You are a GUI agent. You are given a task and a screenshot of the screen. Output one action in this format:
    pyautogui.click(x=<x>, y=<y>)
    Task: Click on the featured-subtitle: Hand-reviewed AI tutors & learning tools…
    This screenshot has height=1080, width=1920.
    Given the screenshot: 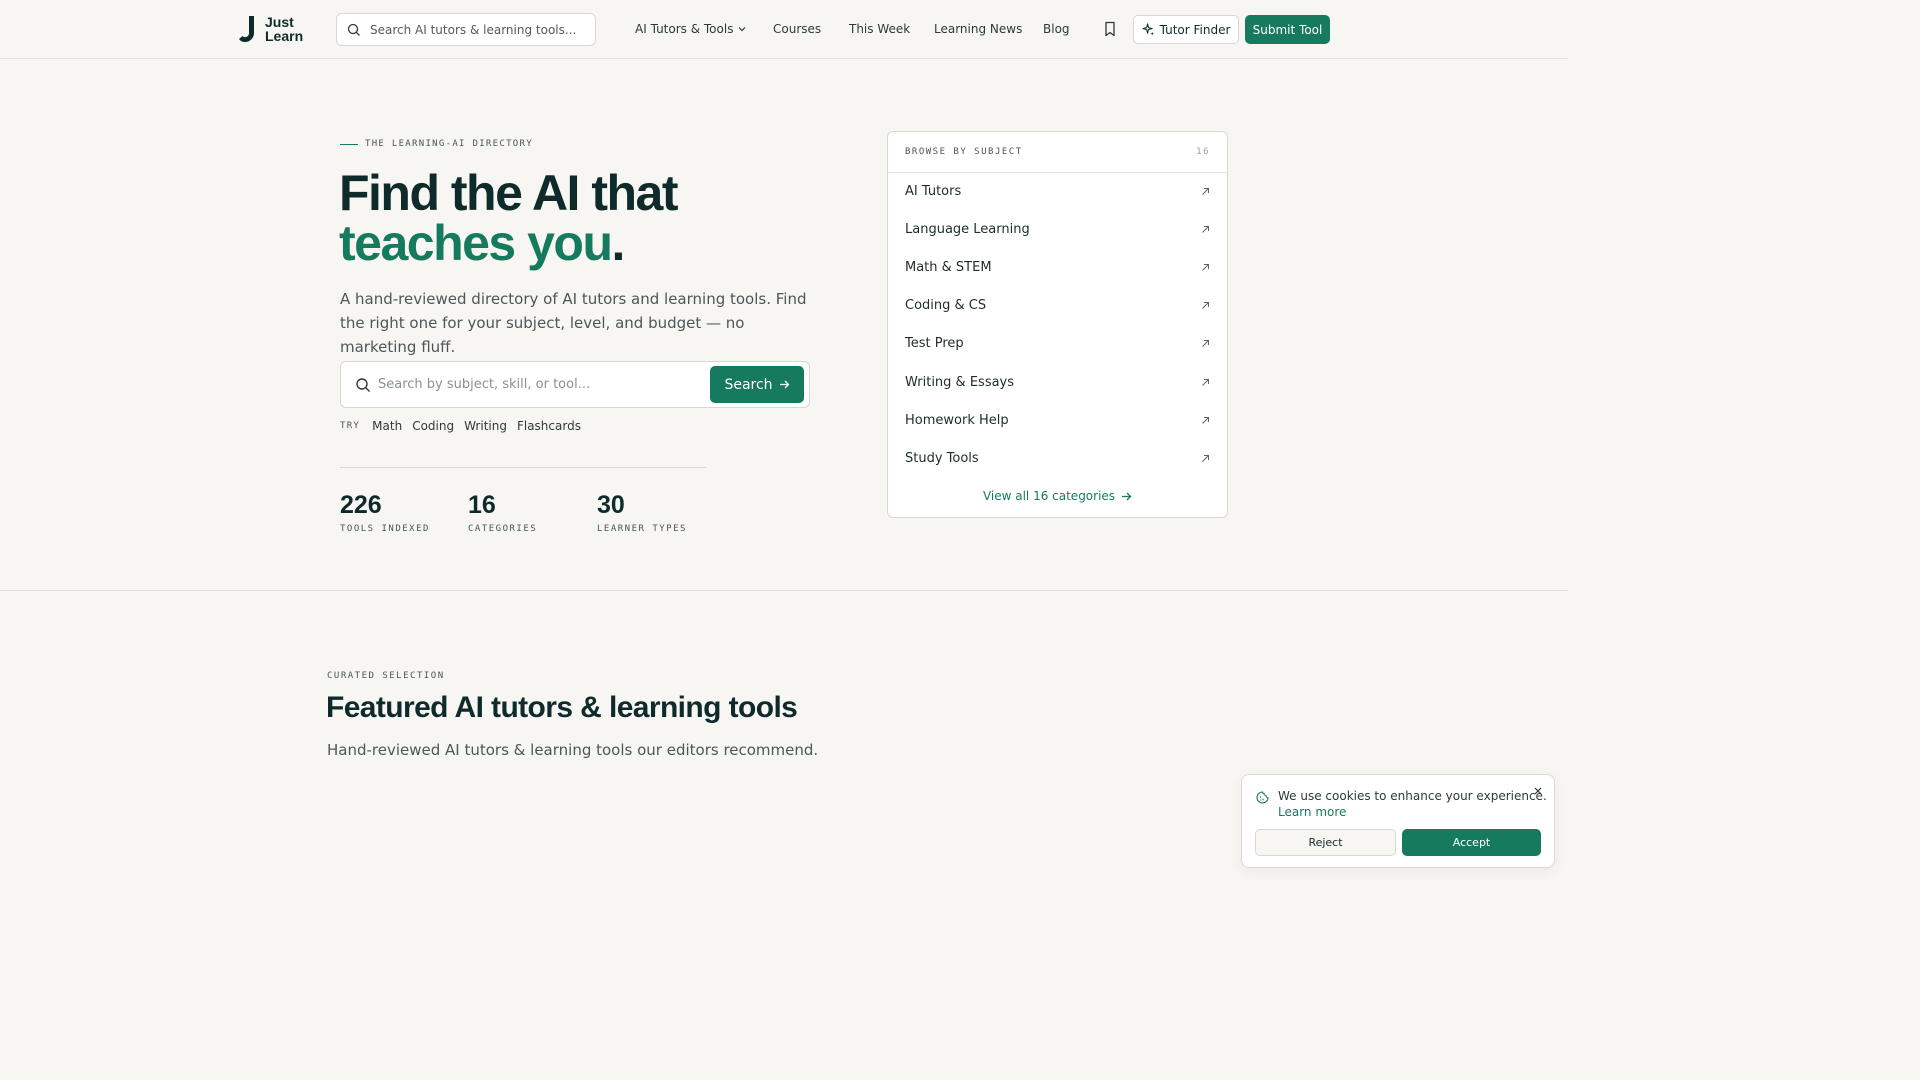 What is the action you would take?
    pyautogui.click(x=573, y=750)
    